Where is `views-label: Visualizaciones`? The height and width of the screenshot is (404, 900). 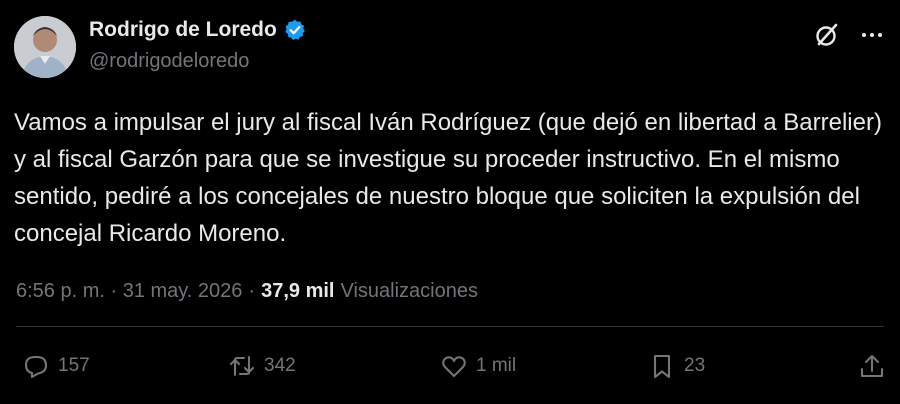 views-label: Visualizaciones is located at coordinates (409, 291).